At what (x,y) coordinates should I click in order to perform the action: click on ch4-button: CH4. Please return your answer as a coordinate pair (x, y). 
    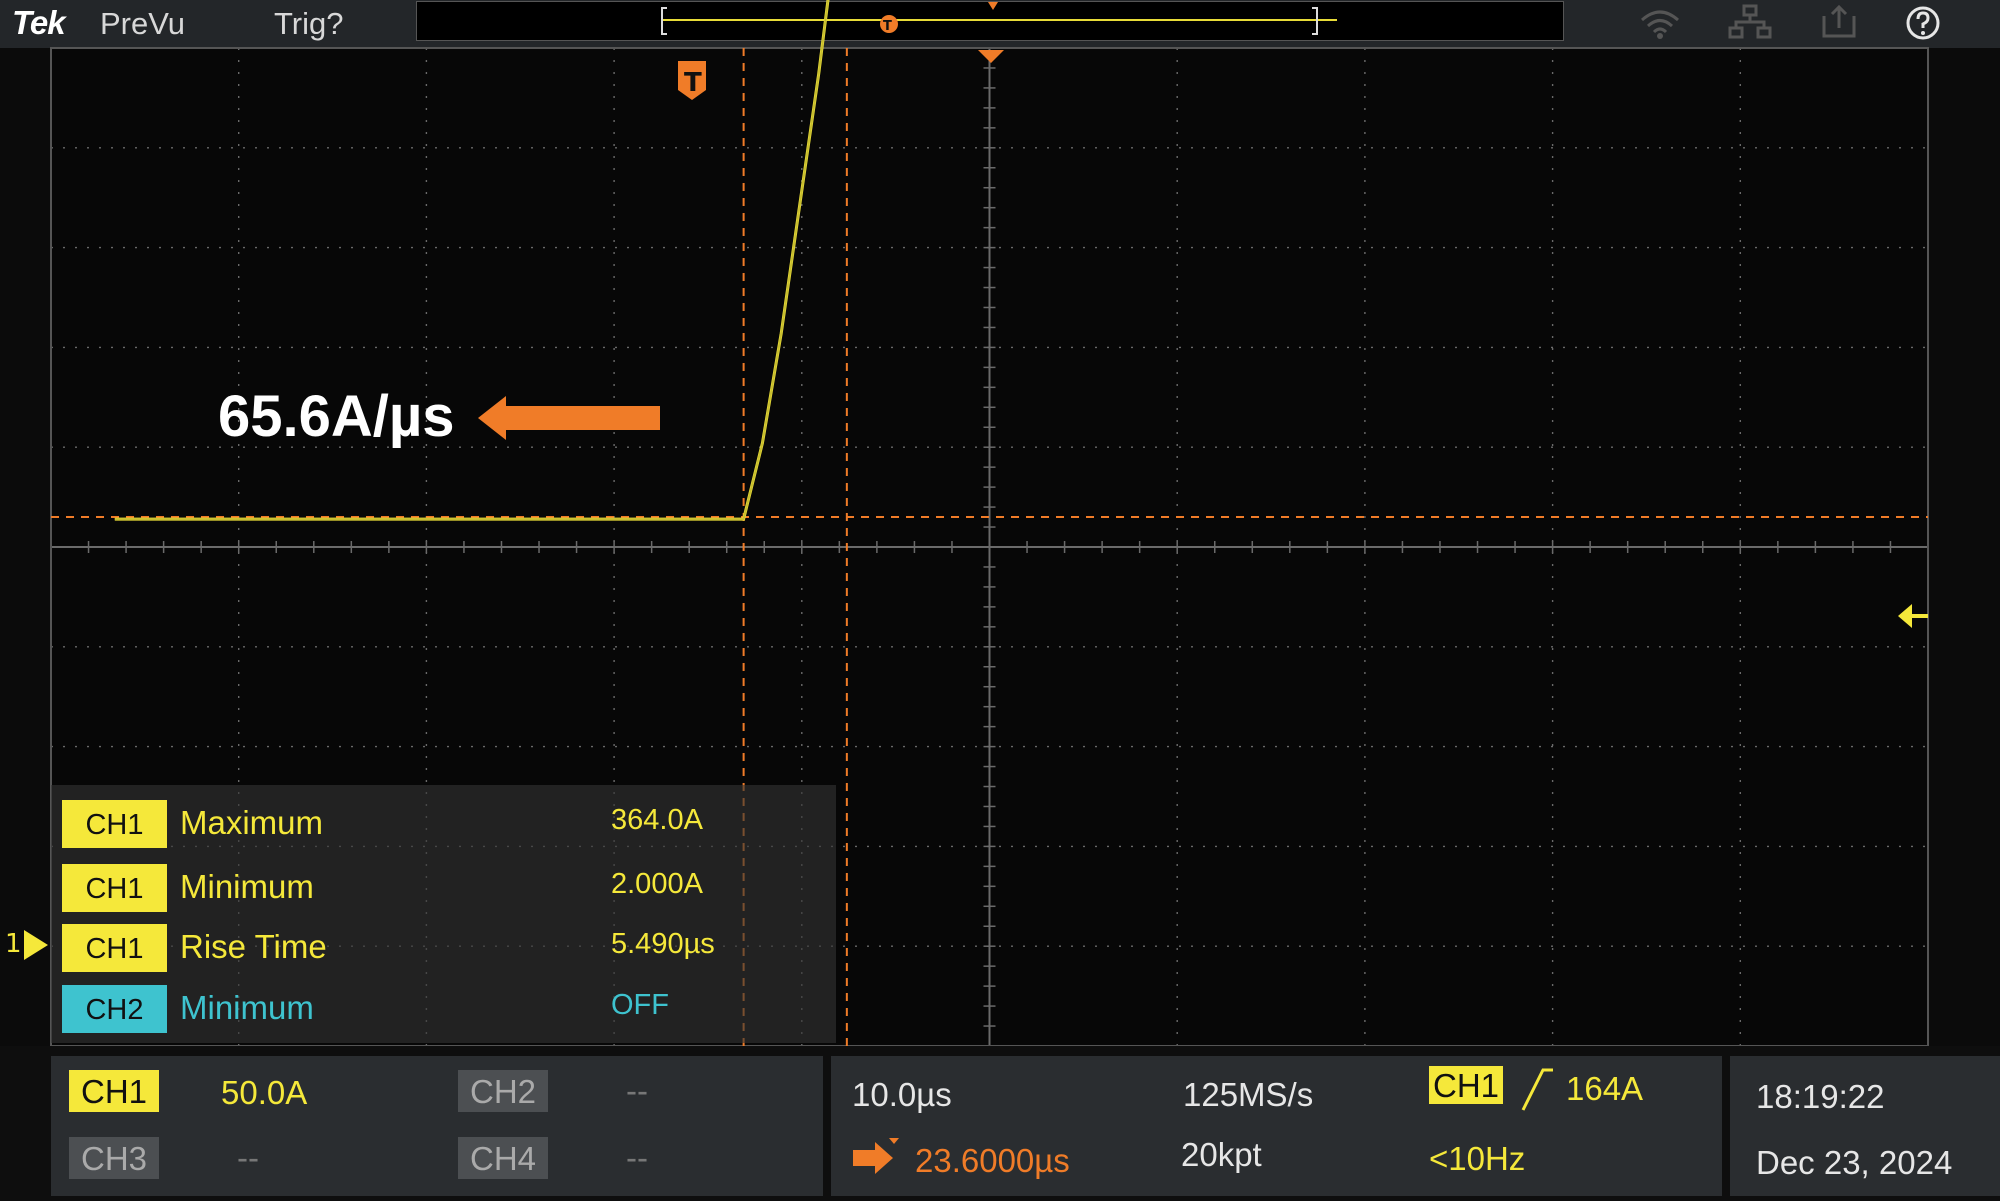
    Looking at the image, I should click on (503, 1158).